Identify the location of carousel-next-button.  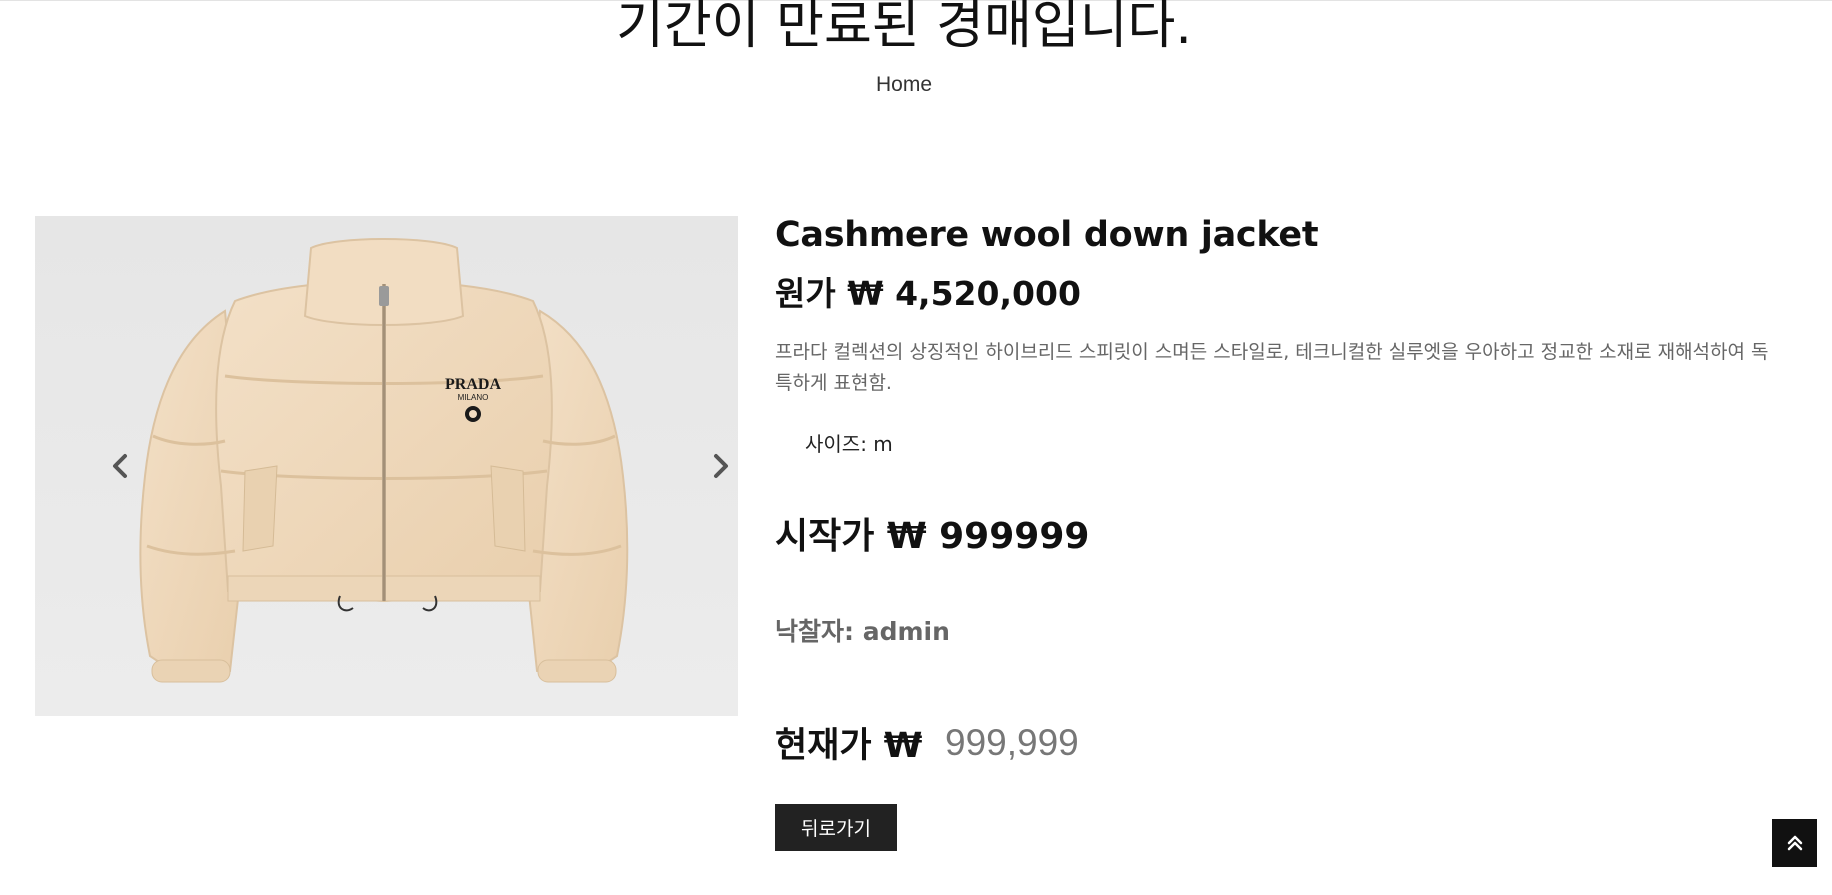
(719, 466).